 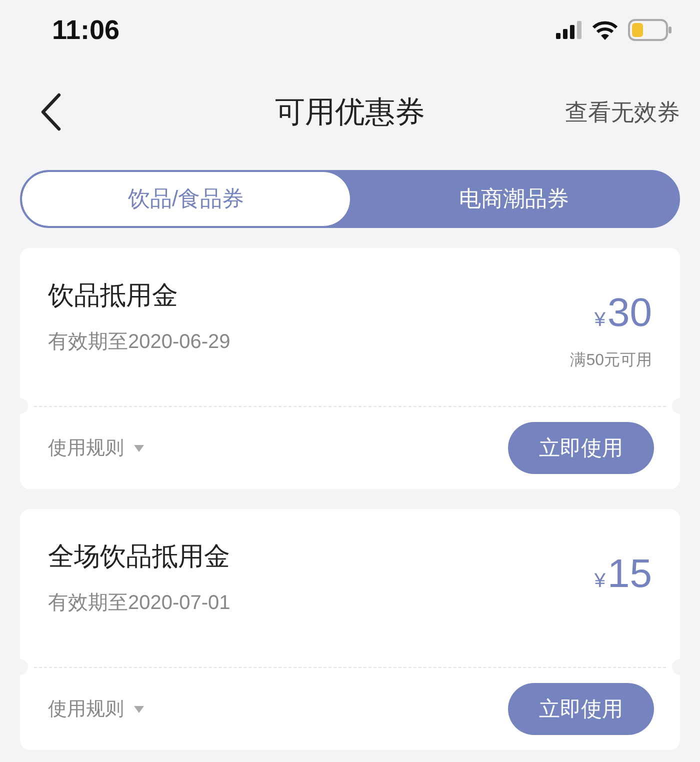 I want to click on tab: 饮品/食品券, so click(x=186, y=199).